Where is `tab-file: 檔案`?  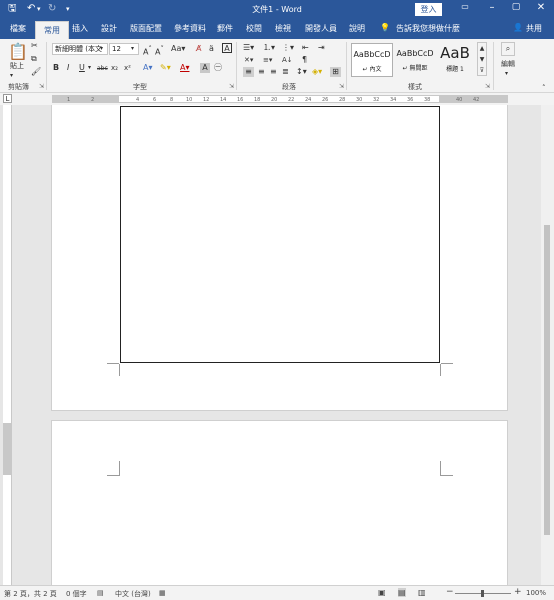
tab-file: 檔案 is located at coordinates (18, 28).